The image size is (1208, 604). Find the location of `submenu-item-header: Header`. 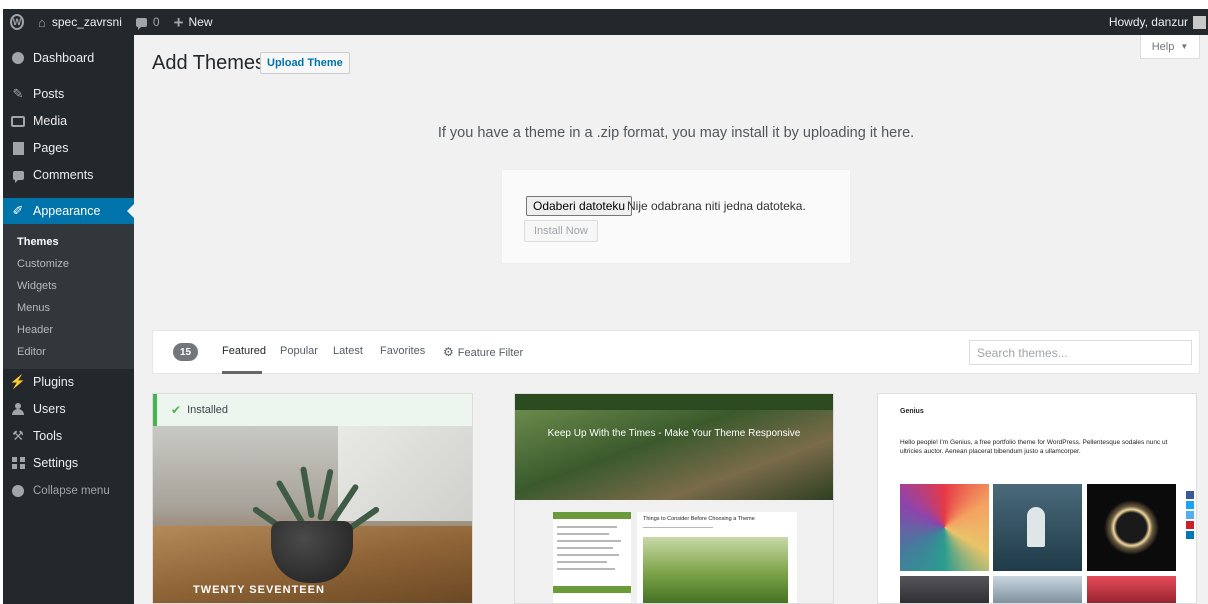

submenu-item-header: Header is located at coordinates (35, 330).